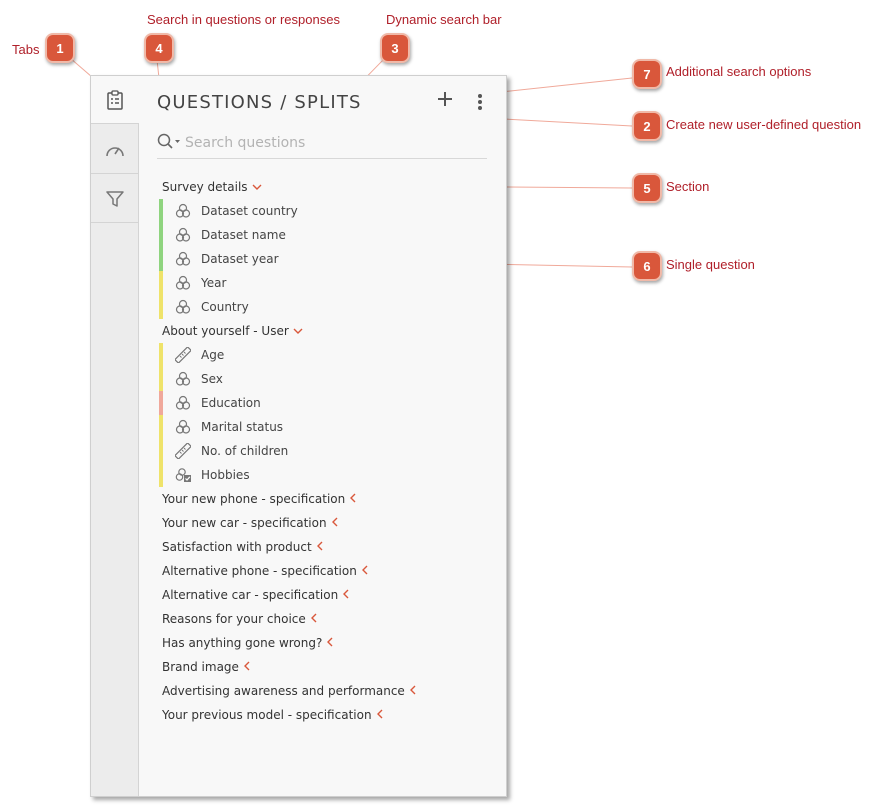  I want to click on question-item: Dataset country, so click(325, 211).